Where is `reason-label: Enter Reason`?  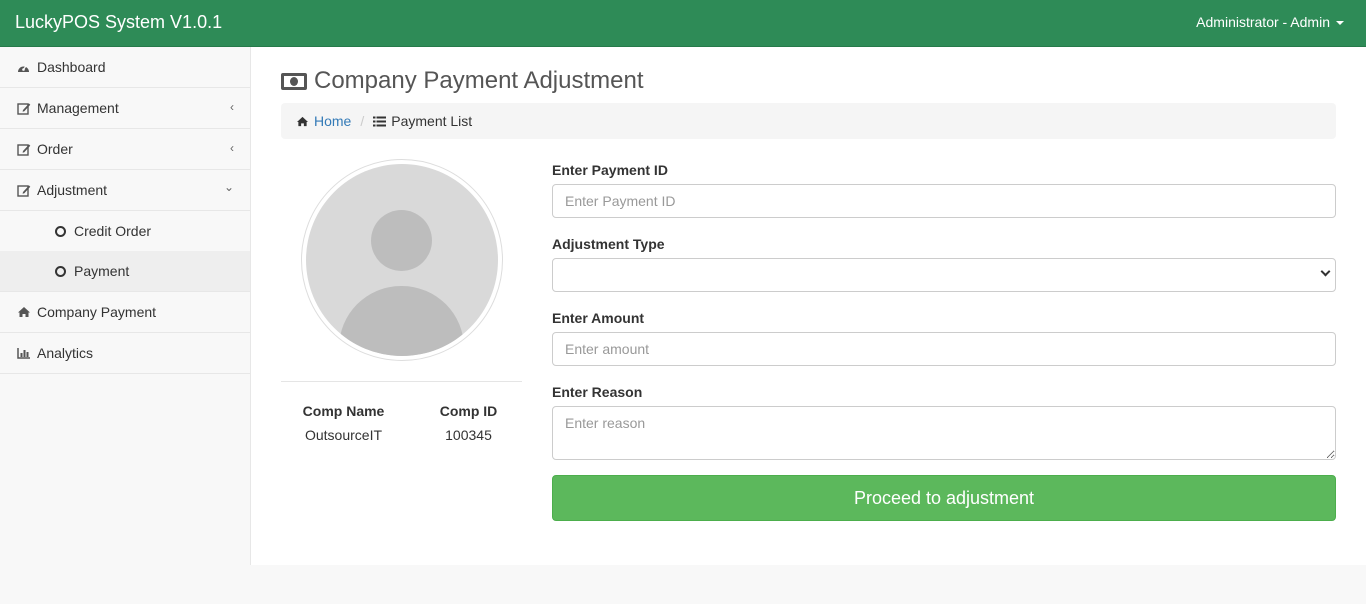 reason-label: Enter Reason is located at coordinates (597, 392).